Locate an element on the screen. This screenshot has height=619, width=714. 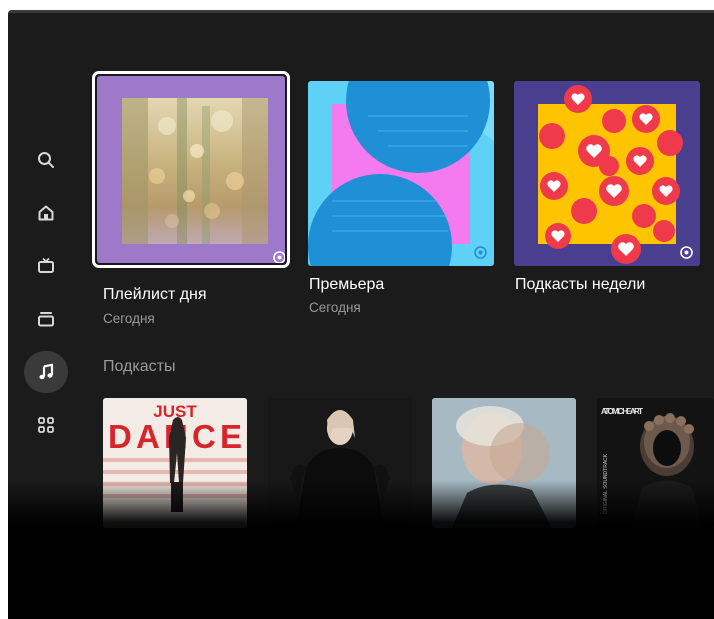
section-title-podcasts: Подкасты is located at coordinates (139, 366).